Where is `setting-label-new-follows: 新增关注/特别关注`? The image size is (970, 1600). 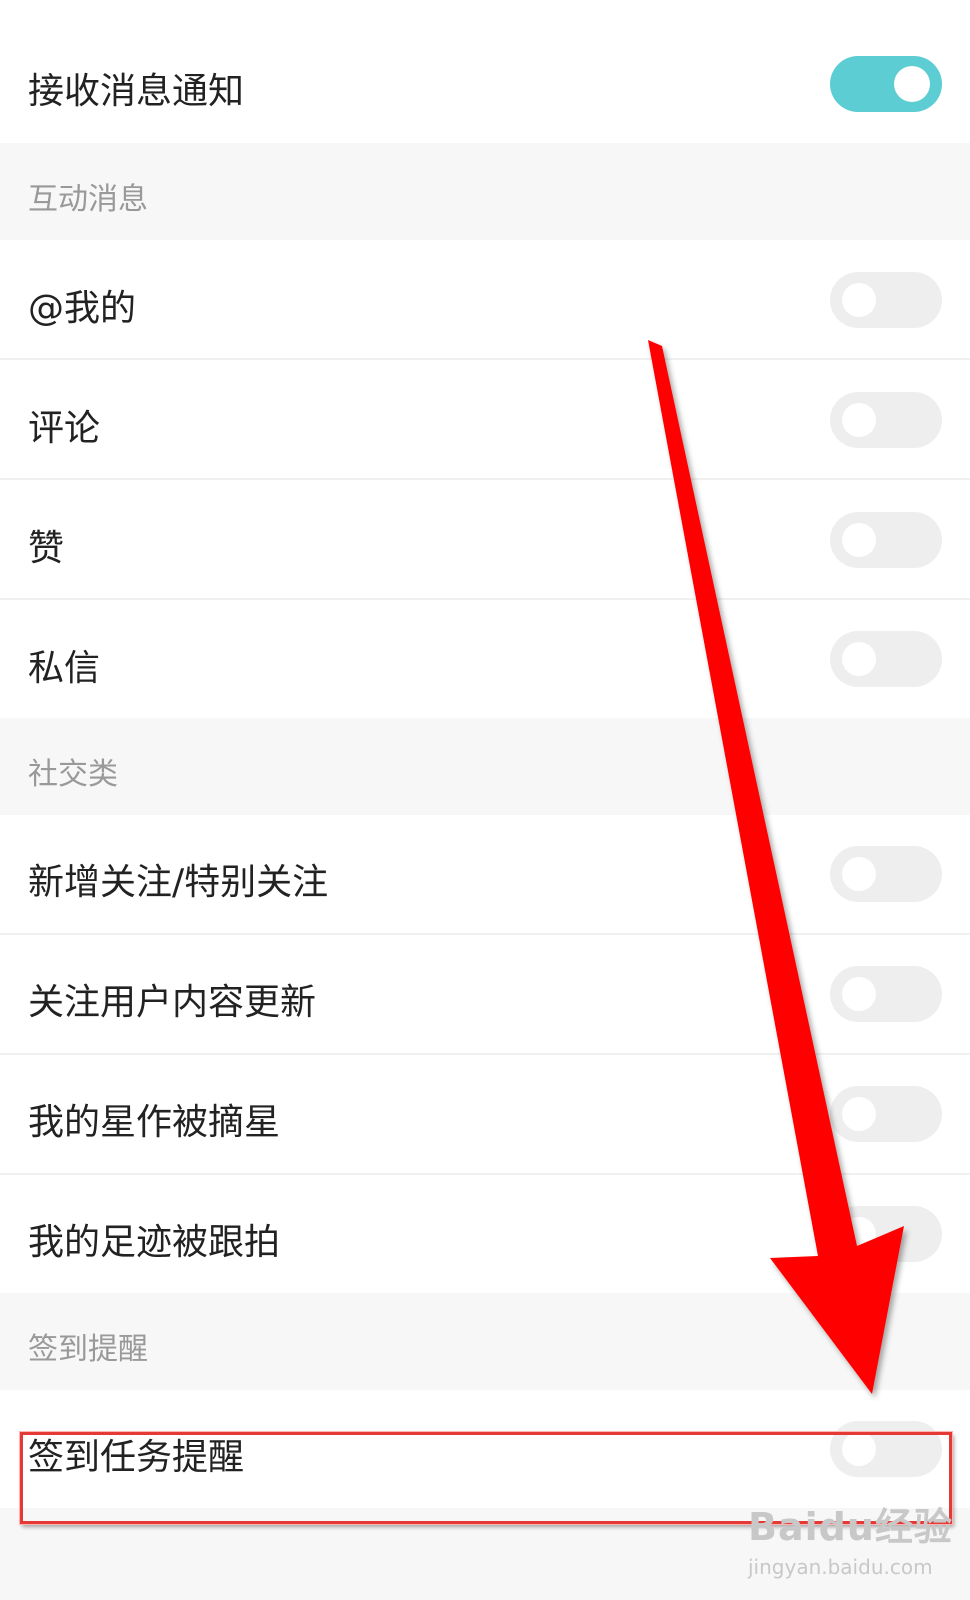
setting-label-new-follows: 新增关注/特别关注 is located at coordinates (178, 882).